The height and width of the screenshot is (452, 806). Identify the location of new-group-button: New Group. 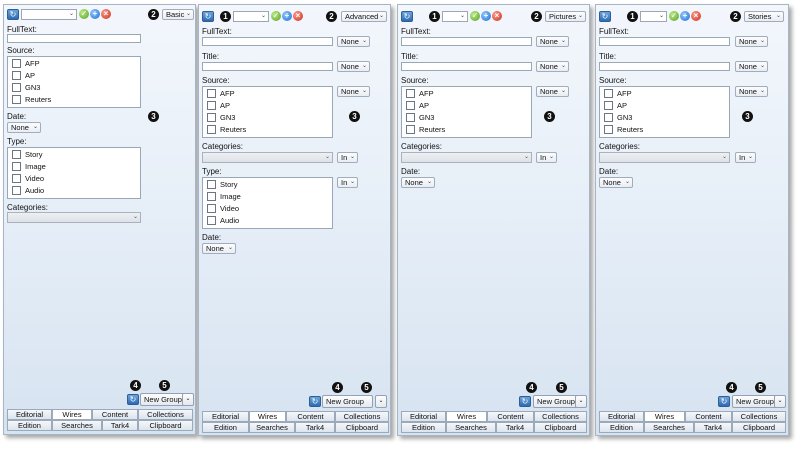
(347, 401).